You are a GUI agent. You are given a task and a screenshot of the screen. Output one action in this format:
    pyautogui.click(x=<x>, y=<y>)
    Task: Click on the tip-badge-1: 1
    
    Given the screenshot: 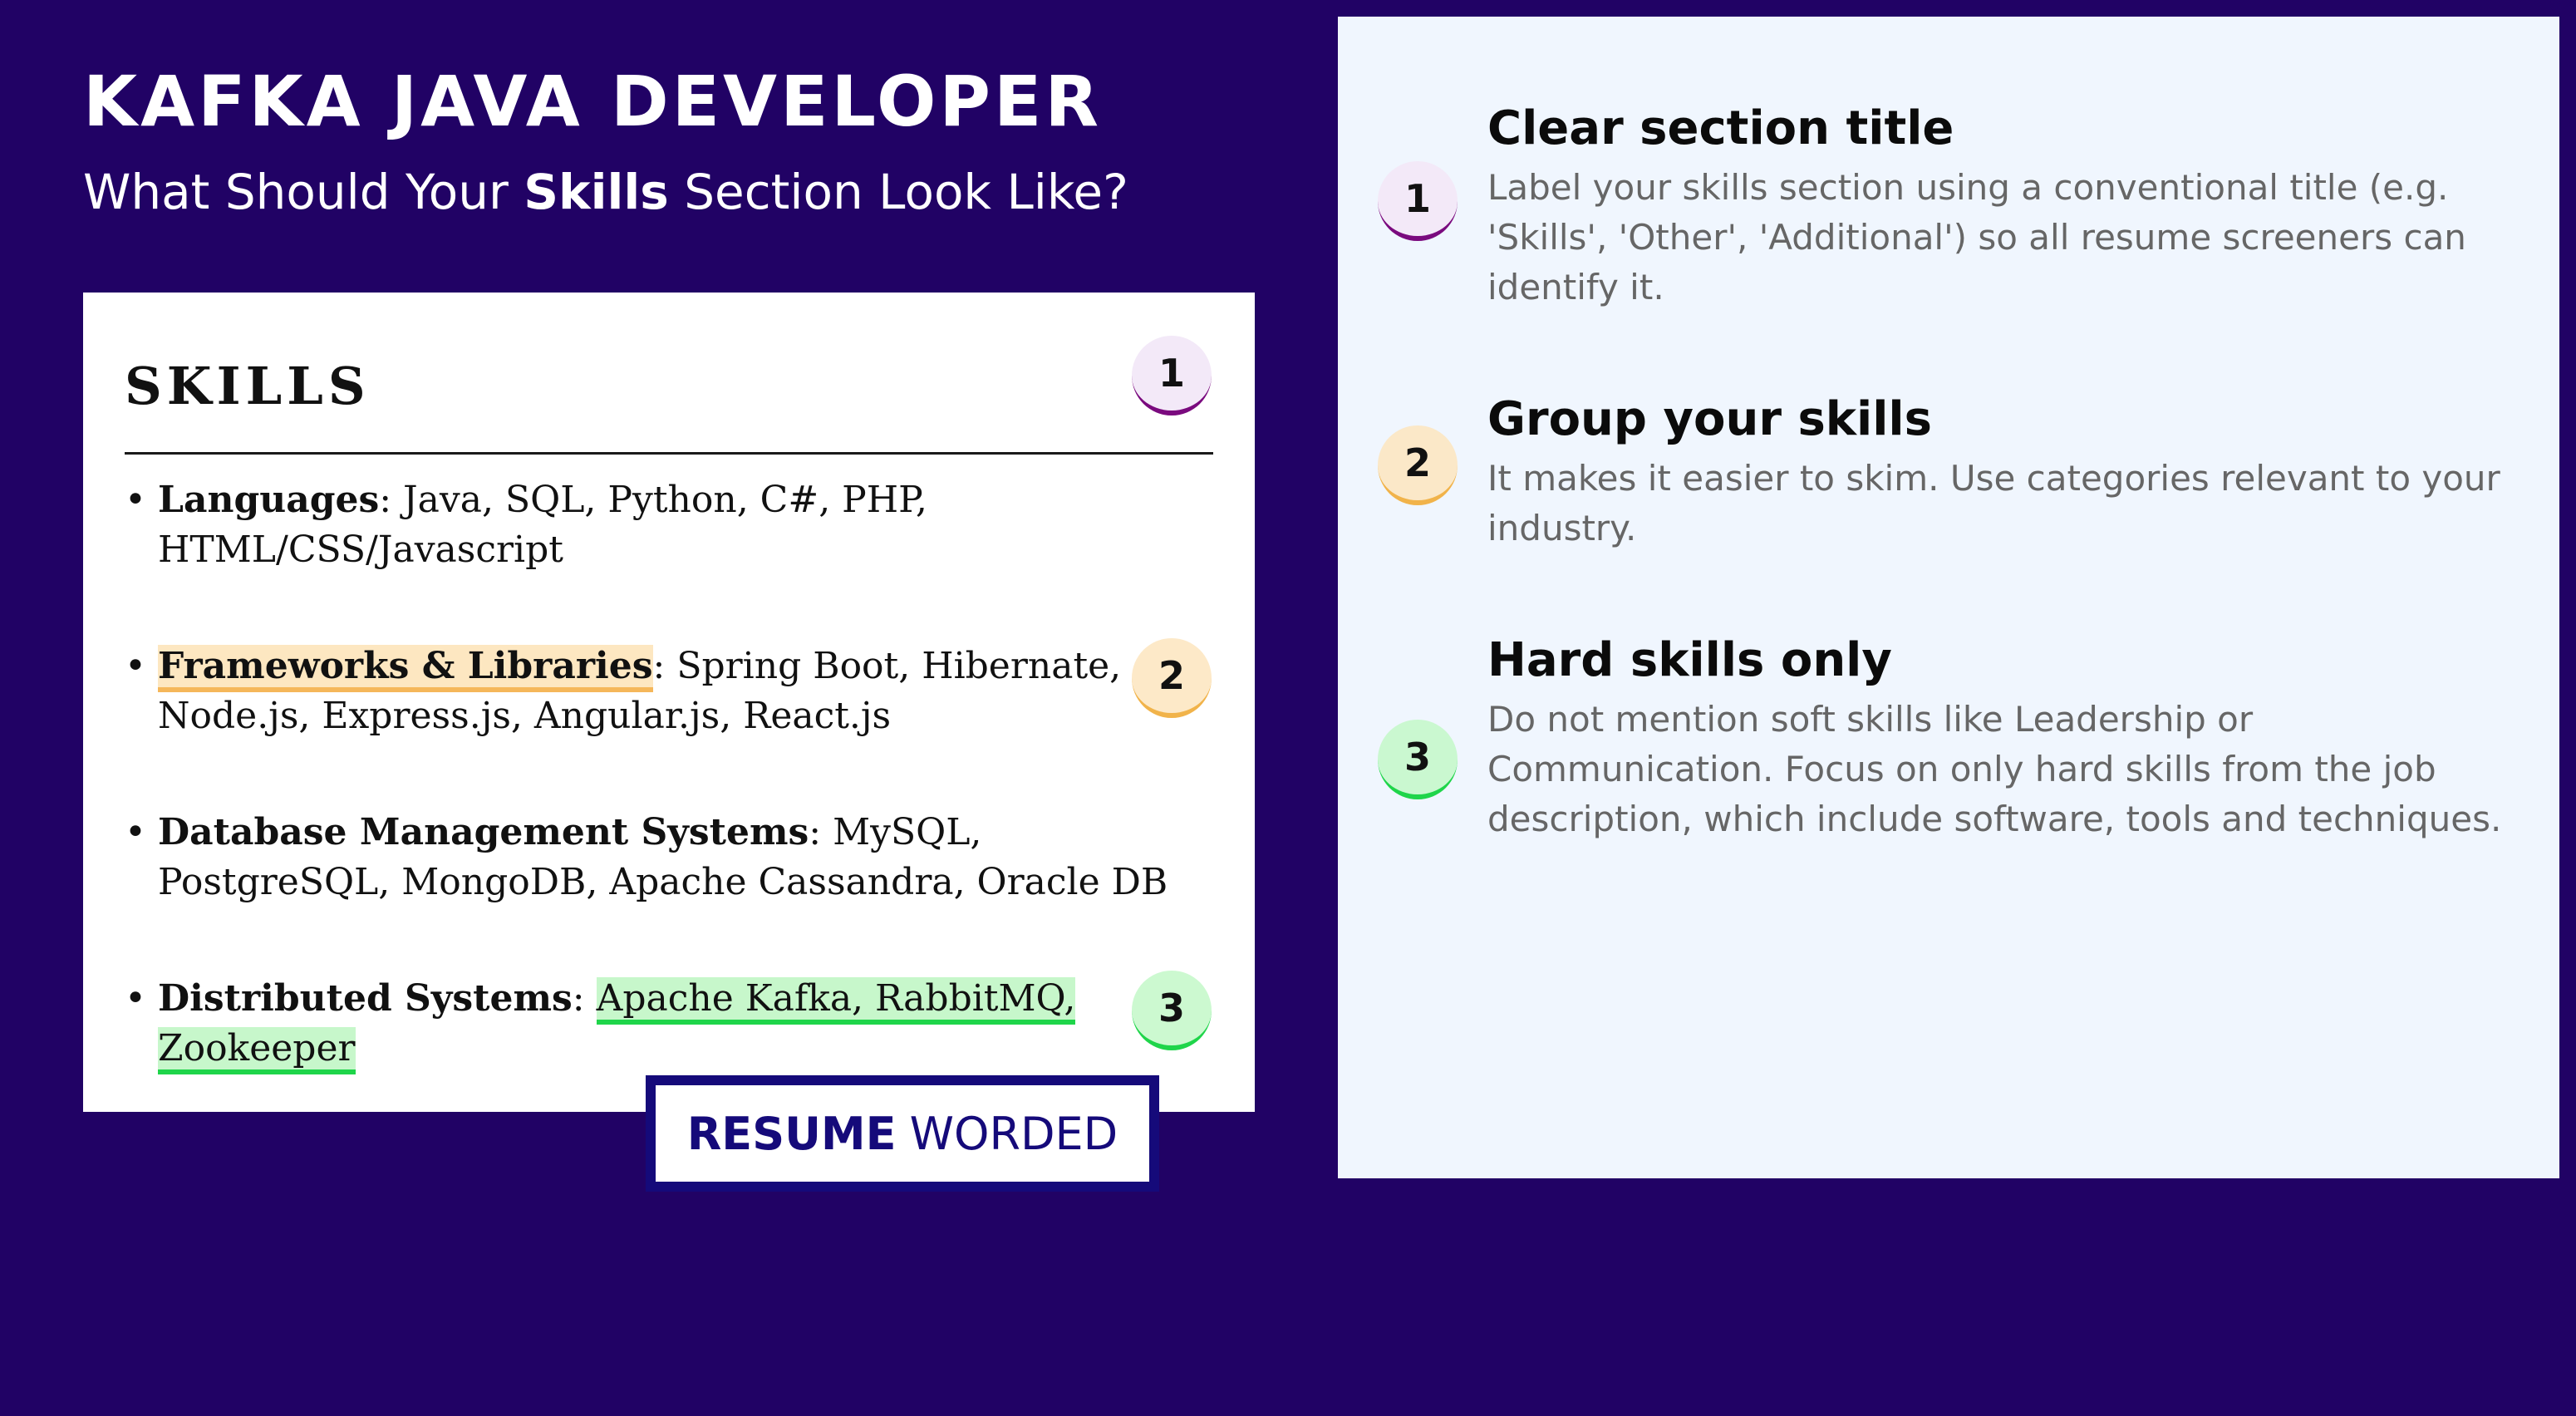 What is the action you would take?
    pyautogui.click(x=1418, y=201)
    